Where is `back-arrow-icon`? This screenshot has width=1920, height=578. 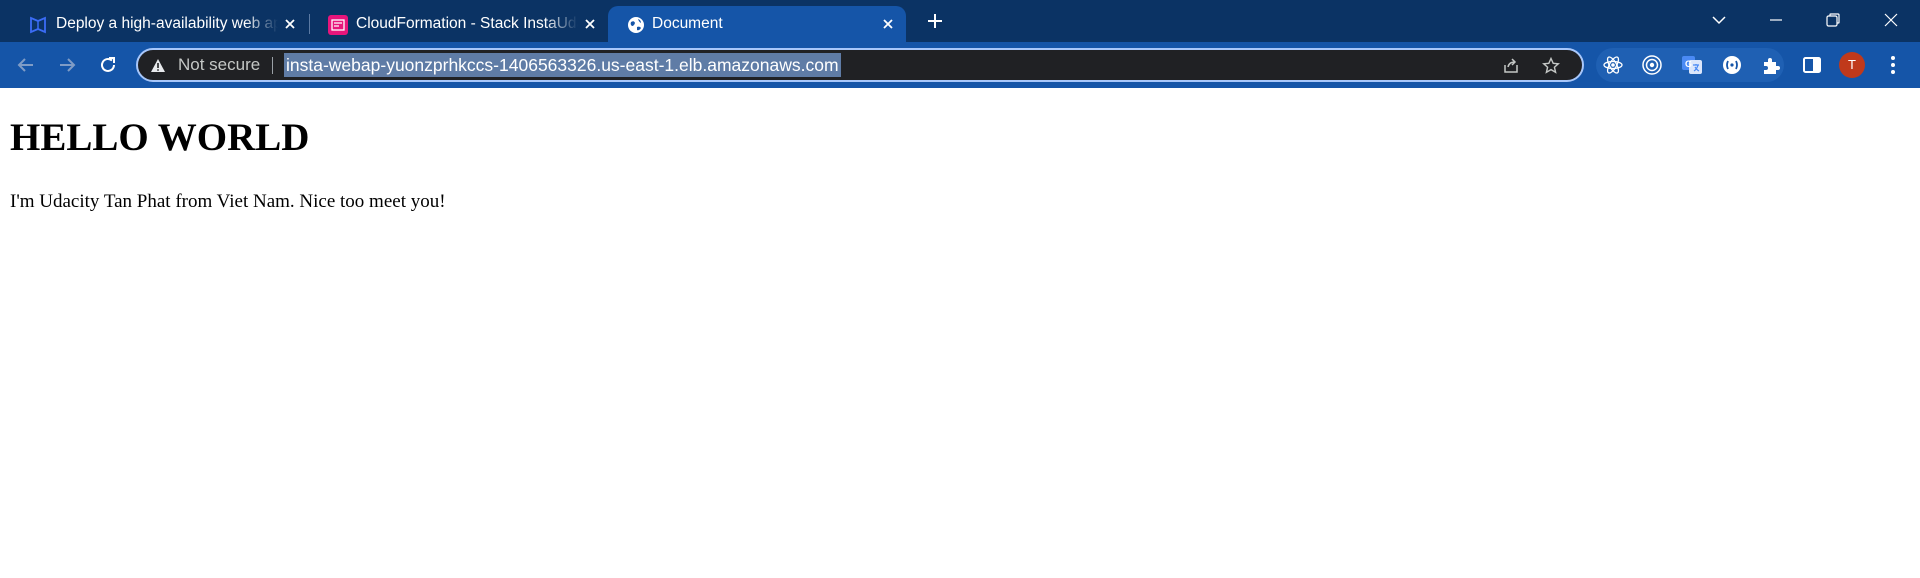 back-arrow-icon is located at coordinates (26, 65).